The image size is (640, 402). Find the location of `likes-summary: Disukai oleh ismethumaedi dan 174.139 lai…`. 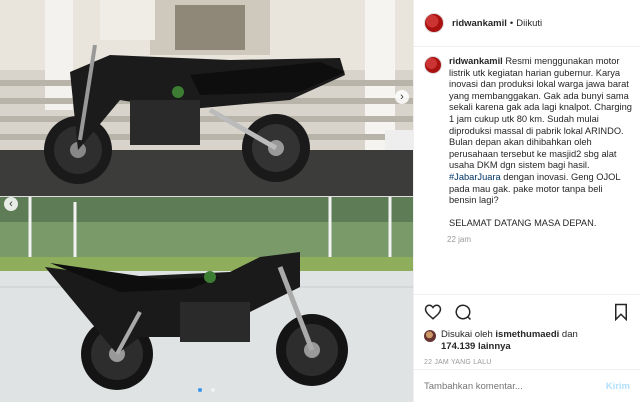

likes-summary: Disukai oleh ismethumaedi dan 174.139 lai… is located at coordinates (527, 341).